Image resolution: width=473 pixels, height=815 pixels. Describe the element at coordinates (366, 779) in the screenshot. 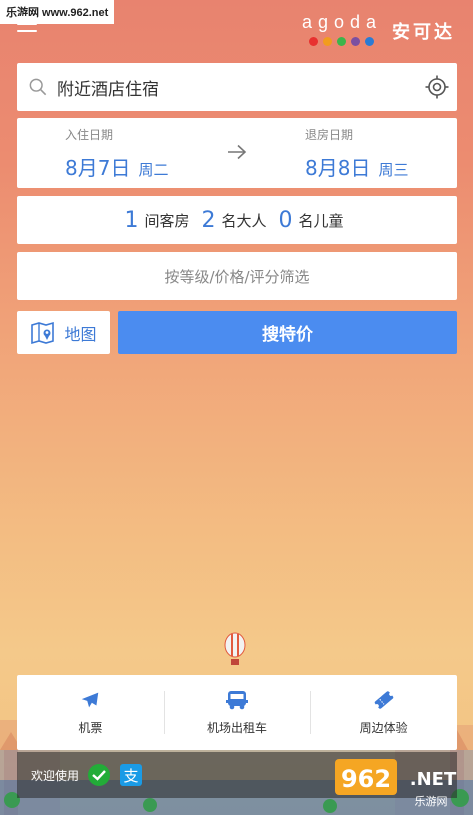

I see `svg-text: 962` at that location.